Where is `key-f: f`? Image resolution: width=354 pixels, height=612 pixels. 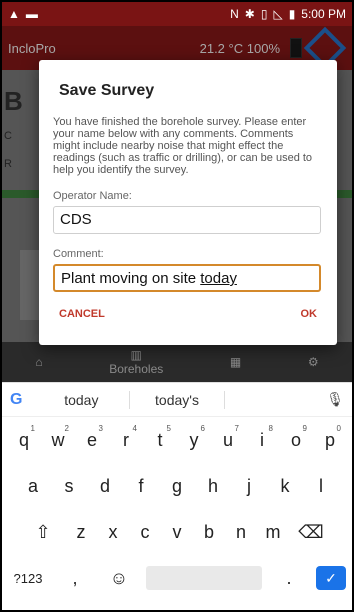
key-f: f is located at coordinates (141, 486).